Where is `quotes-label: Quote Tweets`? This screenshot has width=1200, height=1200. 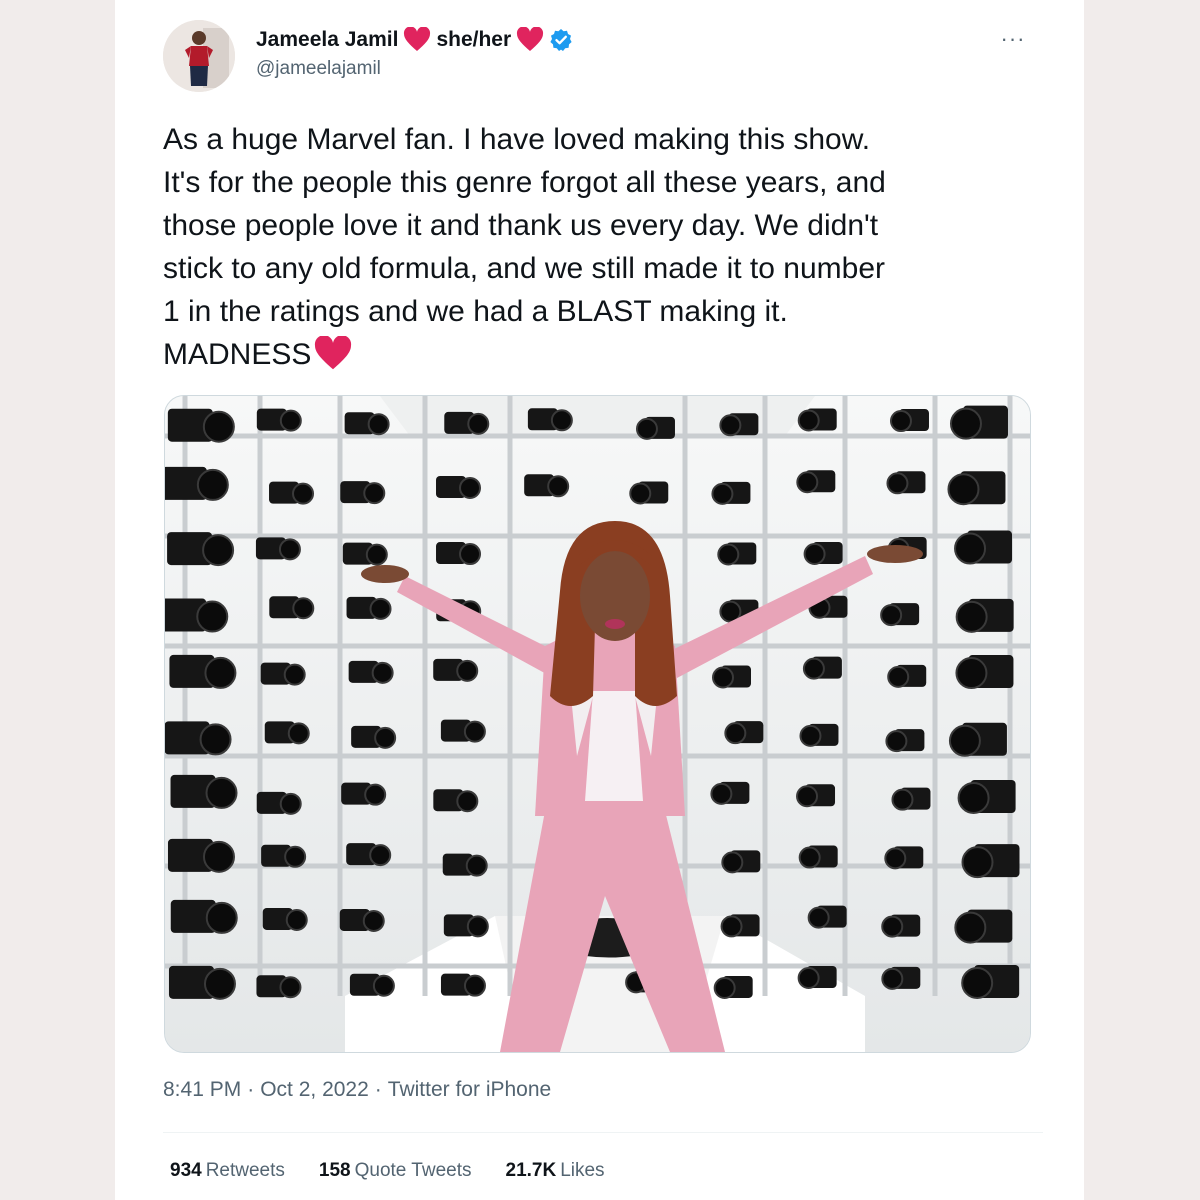
quotes-label: Quote Tweets is located at coordinates (413, 1170).